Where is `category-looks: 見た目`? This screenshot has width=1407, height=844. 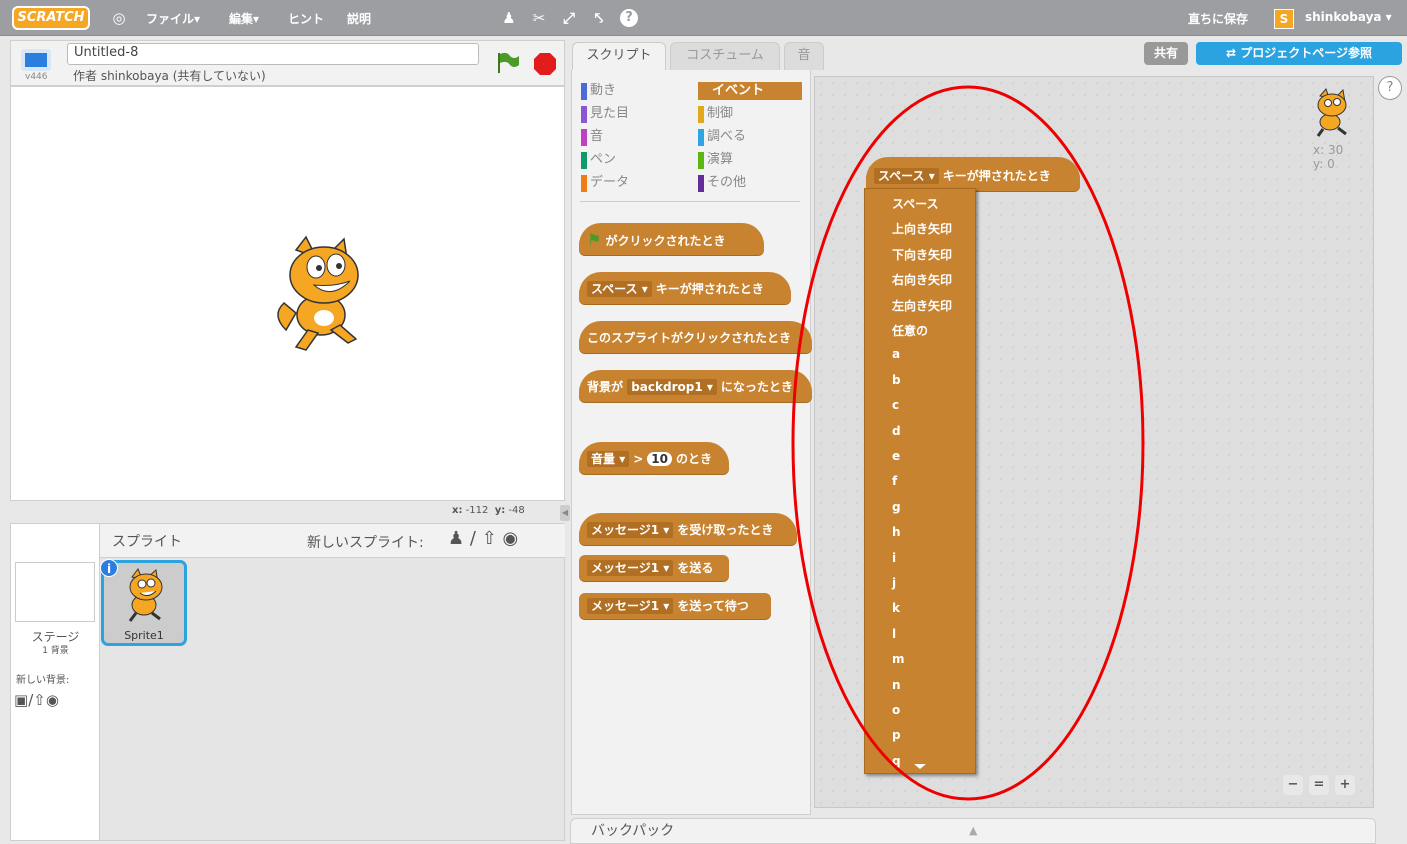 category-looks: 見た目 is located at coordinates (605, 114).